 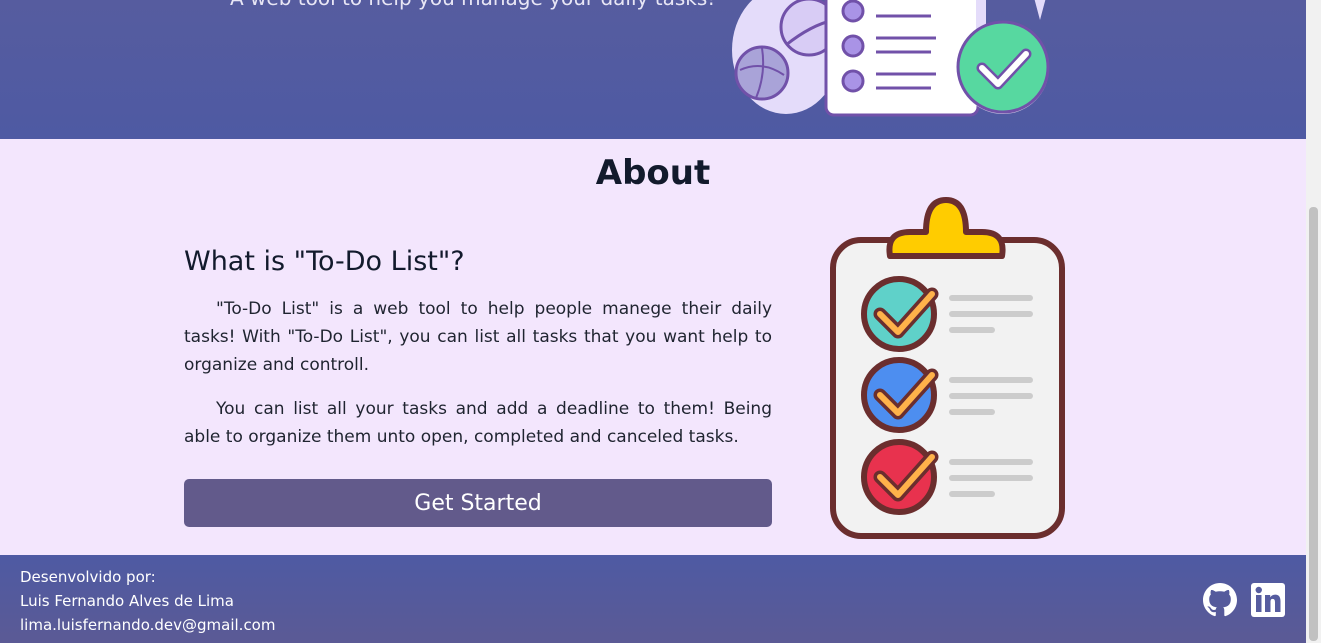 What do you see at coordinates (891, 58) in the screenshot?
I see `todo-checklist-illustration` at bounding box center [891, 58].